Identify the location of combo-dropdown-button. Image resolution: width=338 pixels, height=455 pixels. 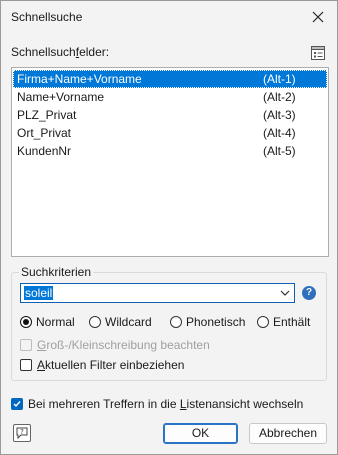
(285, 293).